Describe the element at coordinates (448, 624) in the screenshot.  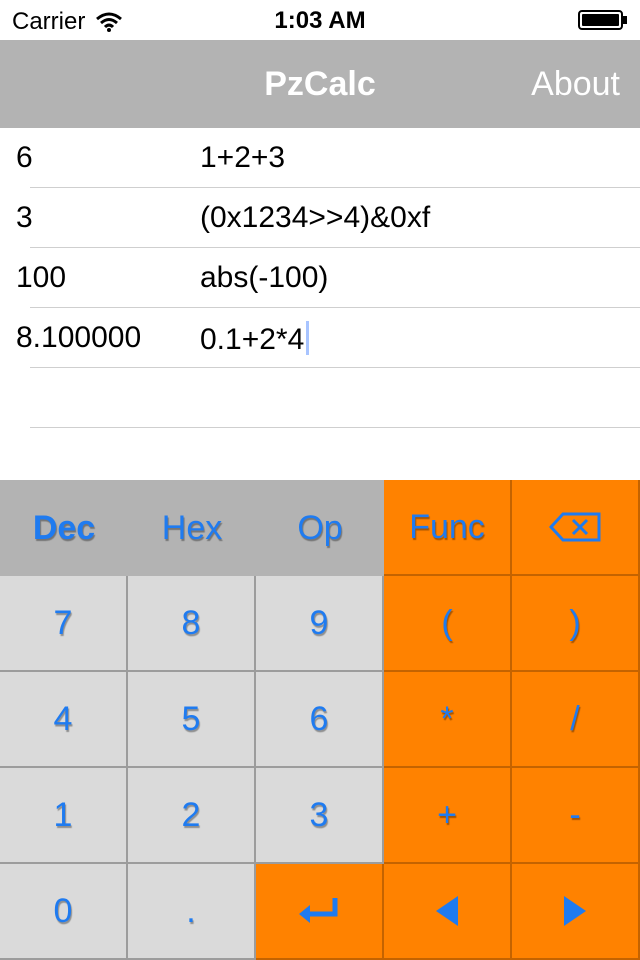
I see `key-left-paren: (` at that location.